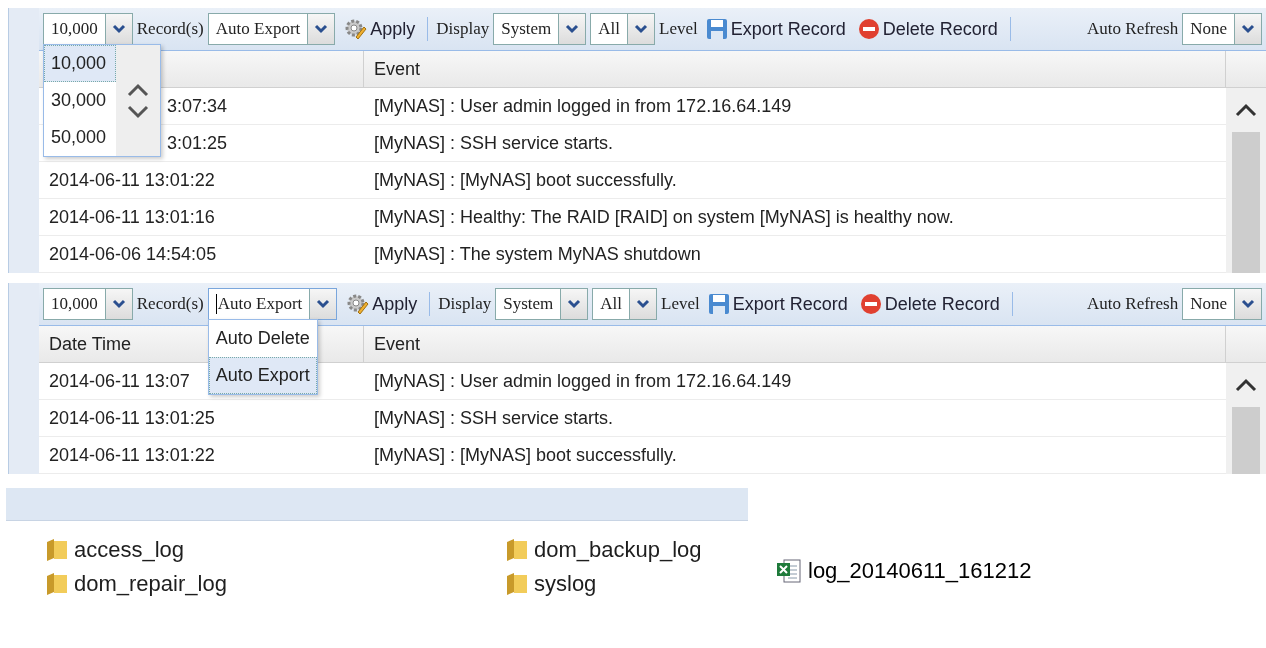 This screenshot has width=1266, height=648. Describe the element at coordinates (90, 344) in the screenshot. I see `column-header: Date Time` at that location.